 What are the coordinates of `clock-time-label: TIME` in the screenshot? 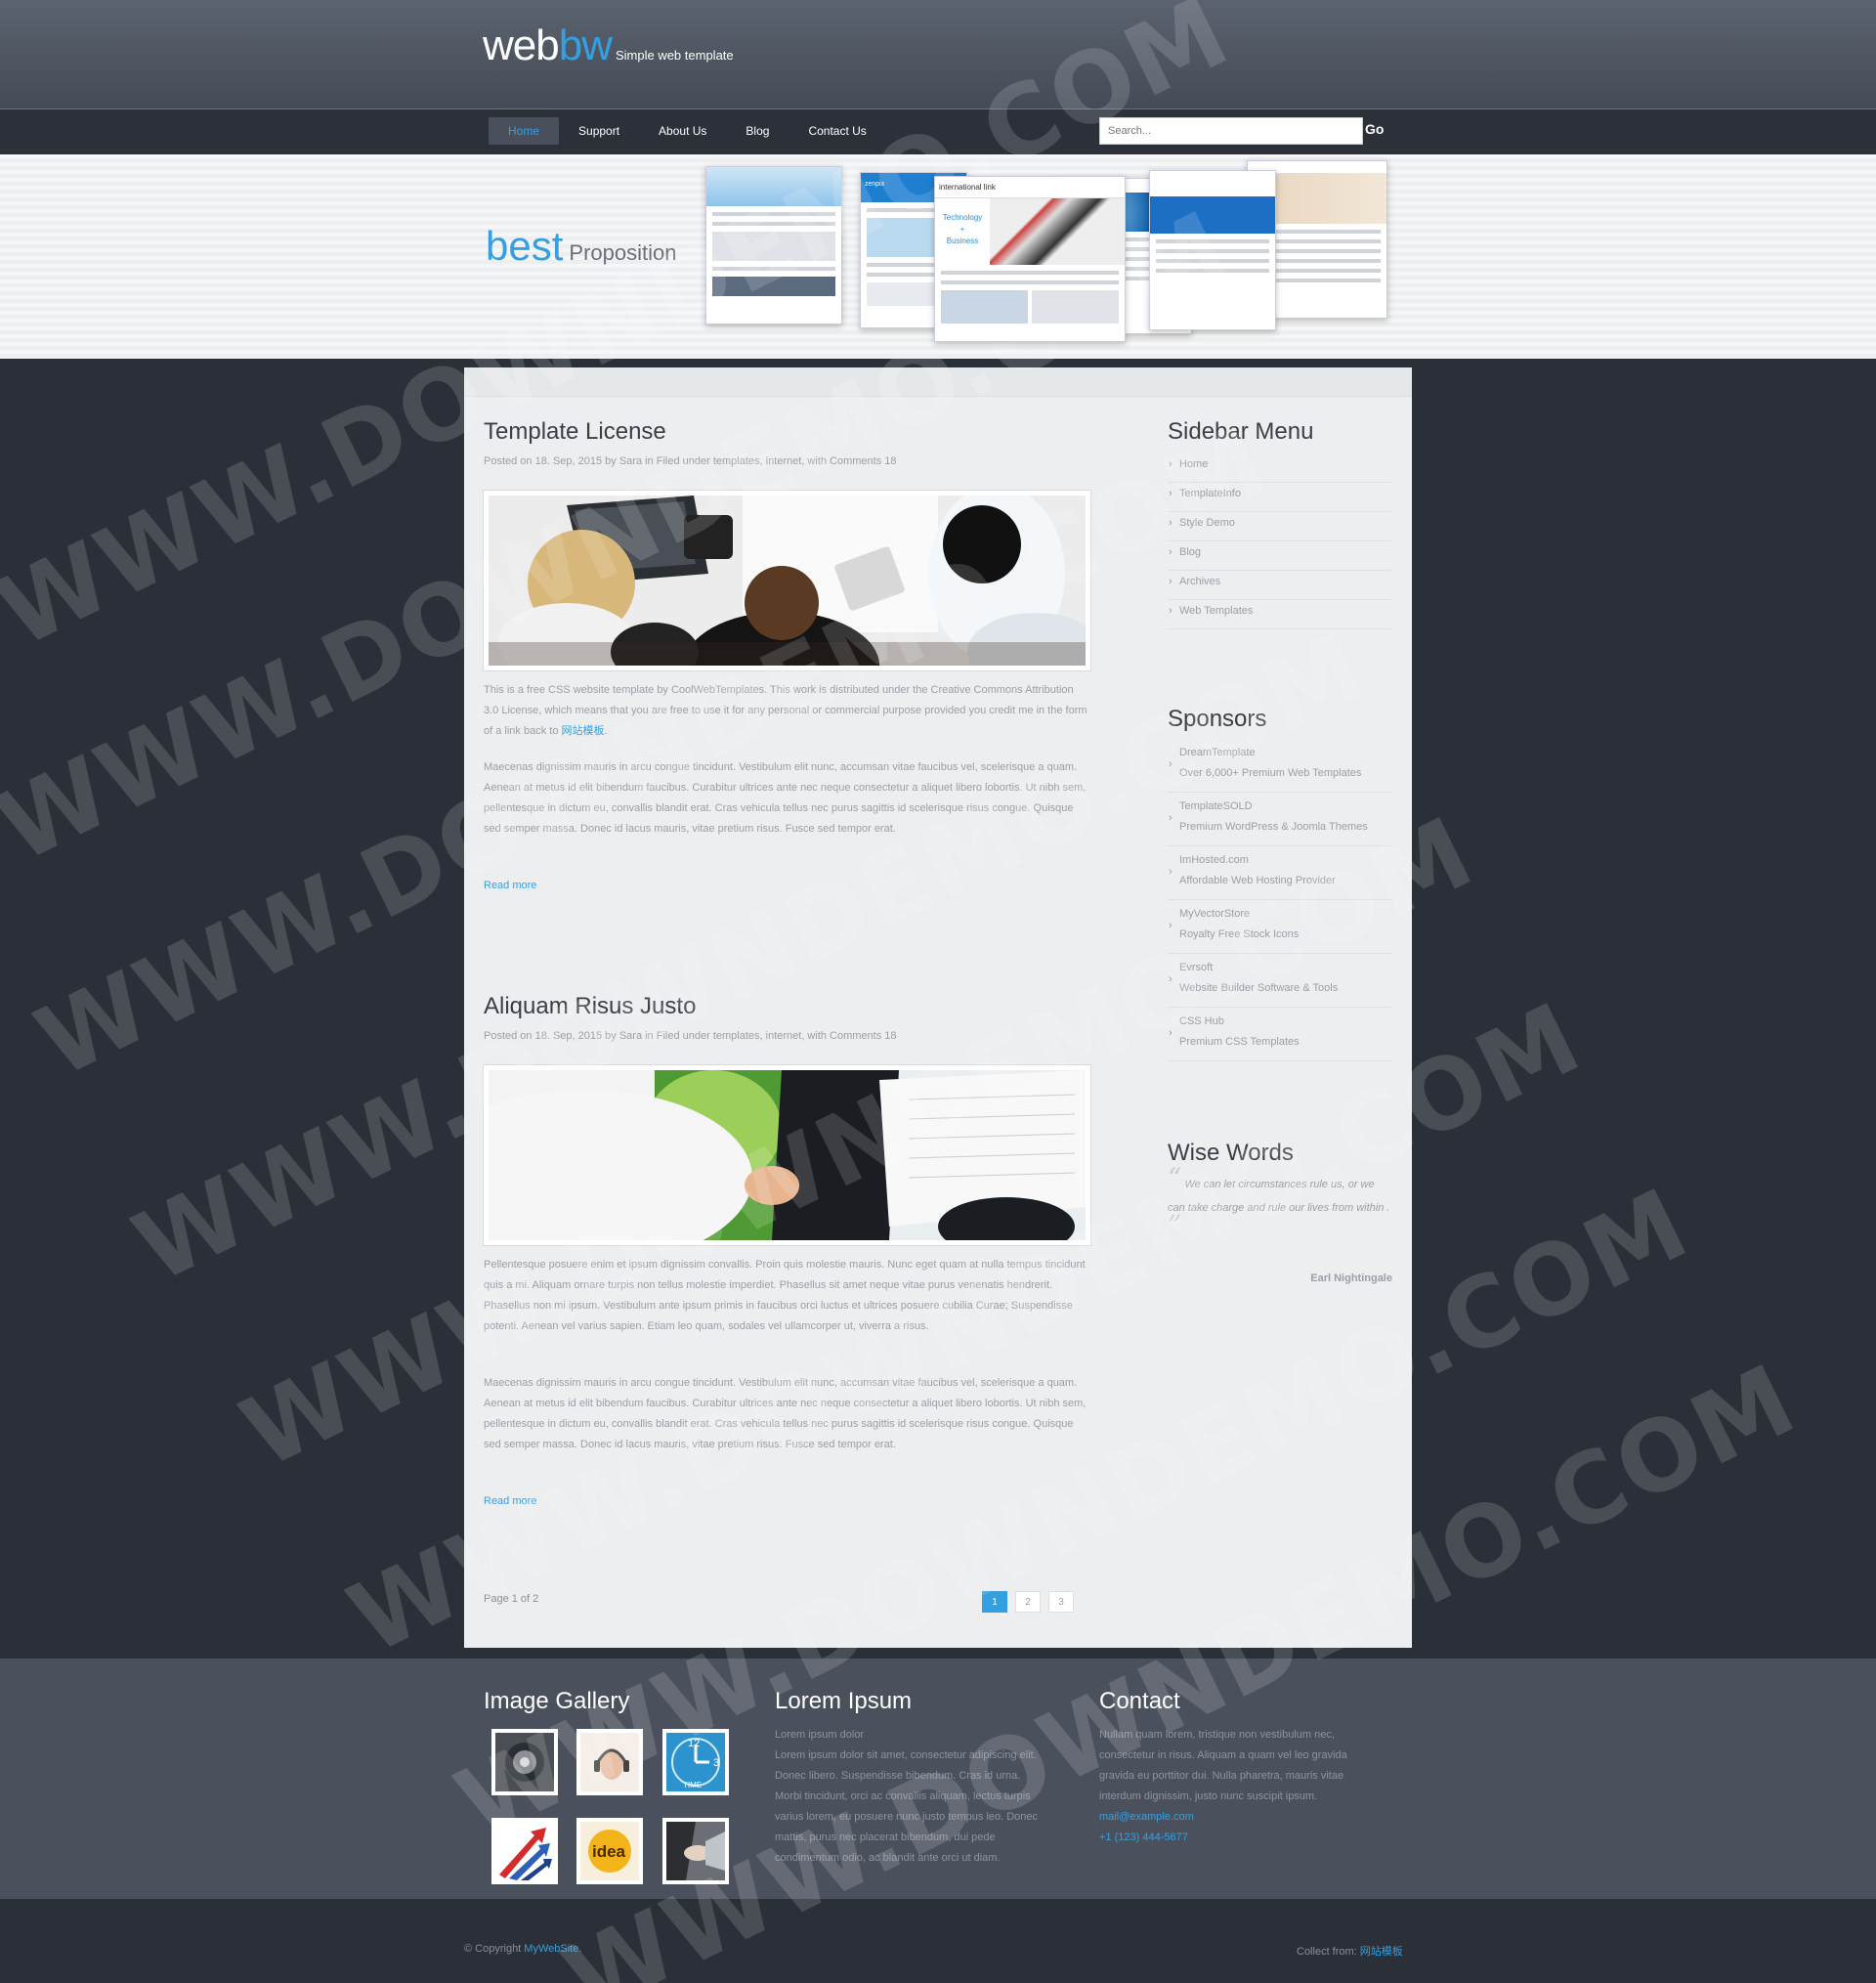 It's located at (692, 1785).